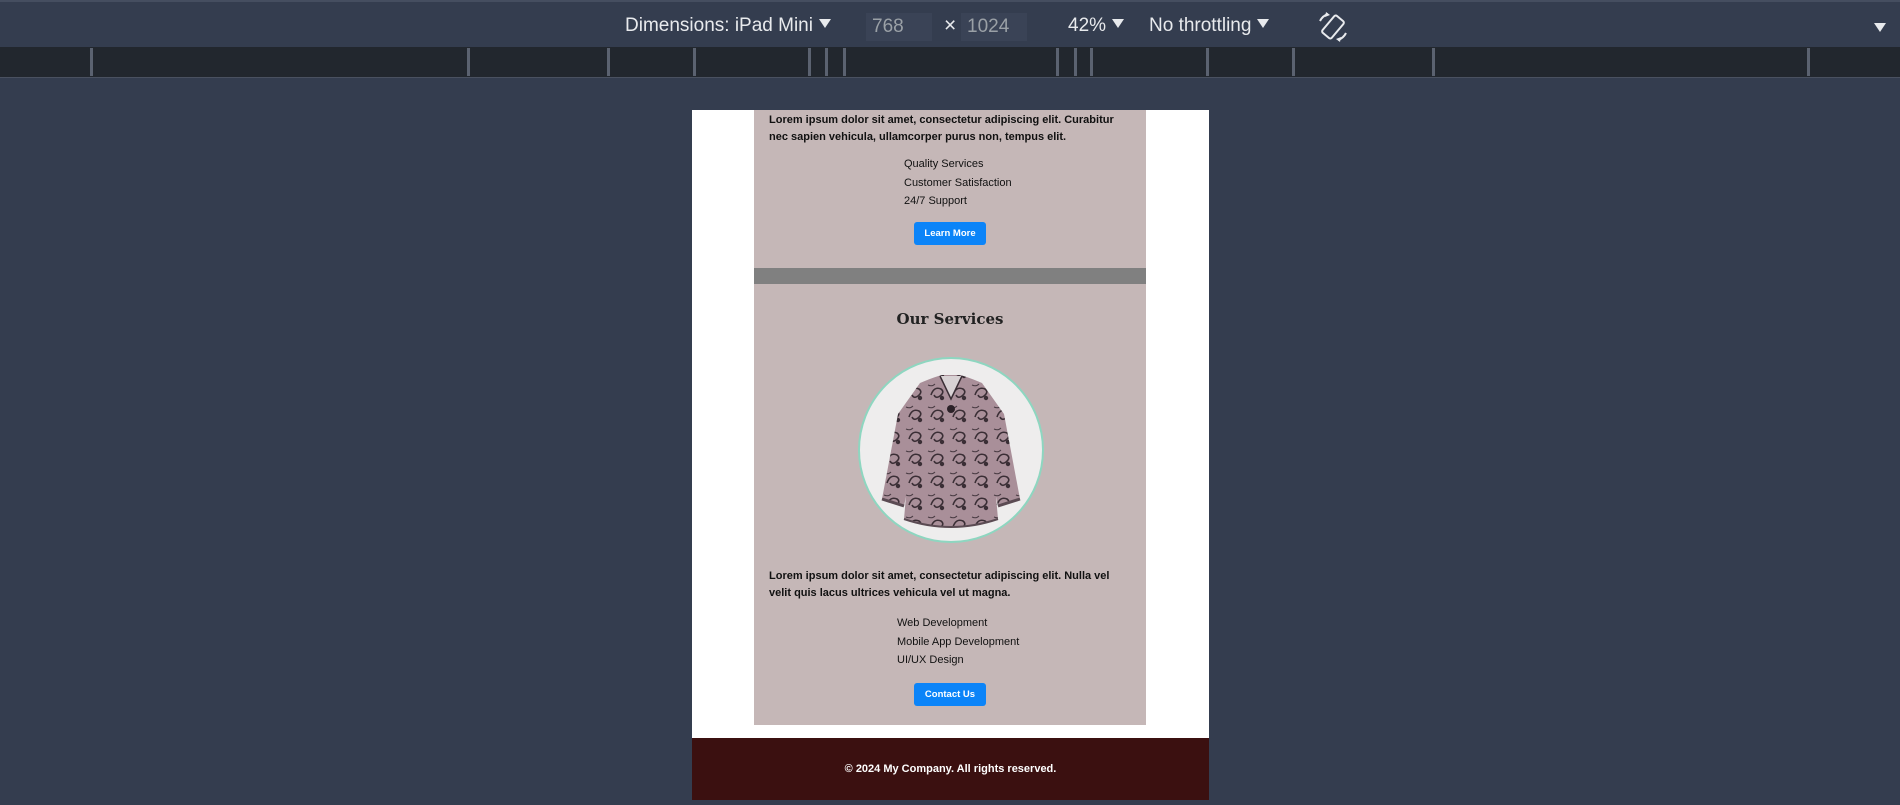  What do you see at coordinates (994, 27) in the screenshot?
I see `height-input: 1024` at bounding box center [994, 27].